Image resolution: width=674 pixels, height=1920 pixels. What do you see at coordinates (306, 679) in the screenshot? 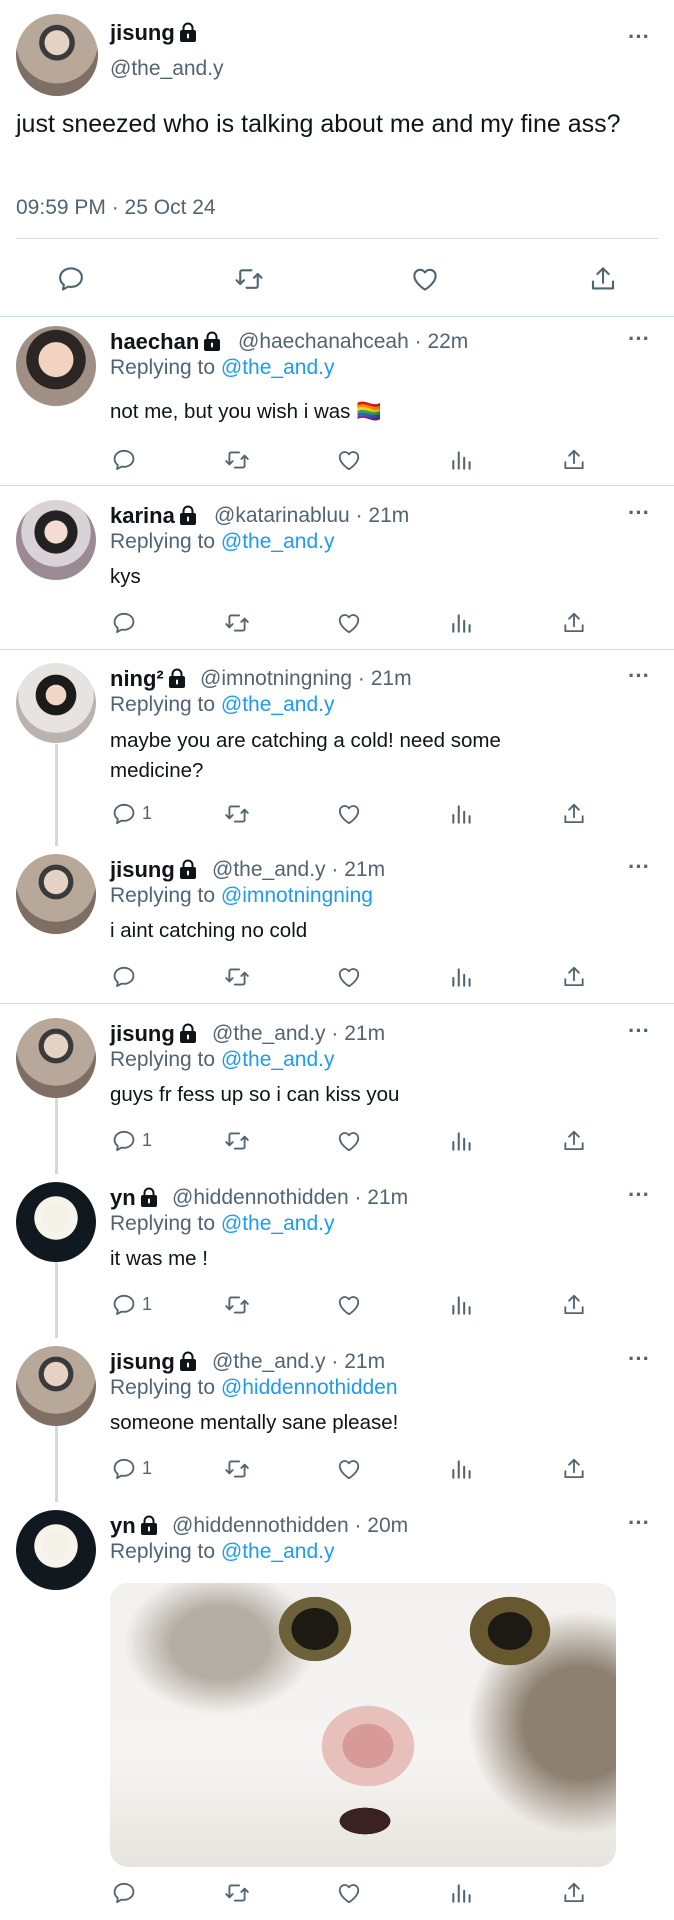
I see `user-handle: @imnotningning · 21m` at bounding box center [306, 679].